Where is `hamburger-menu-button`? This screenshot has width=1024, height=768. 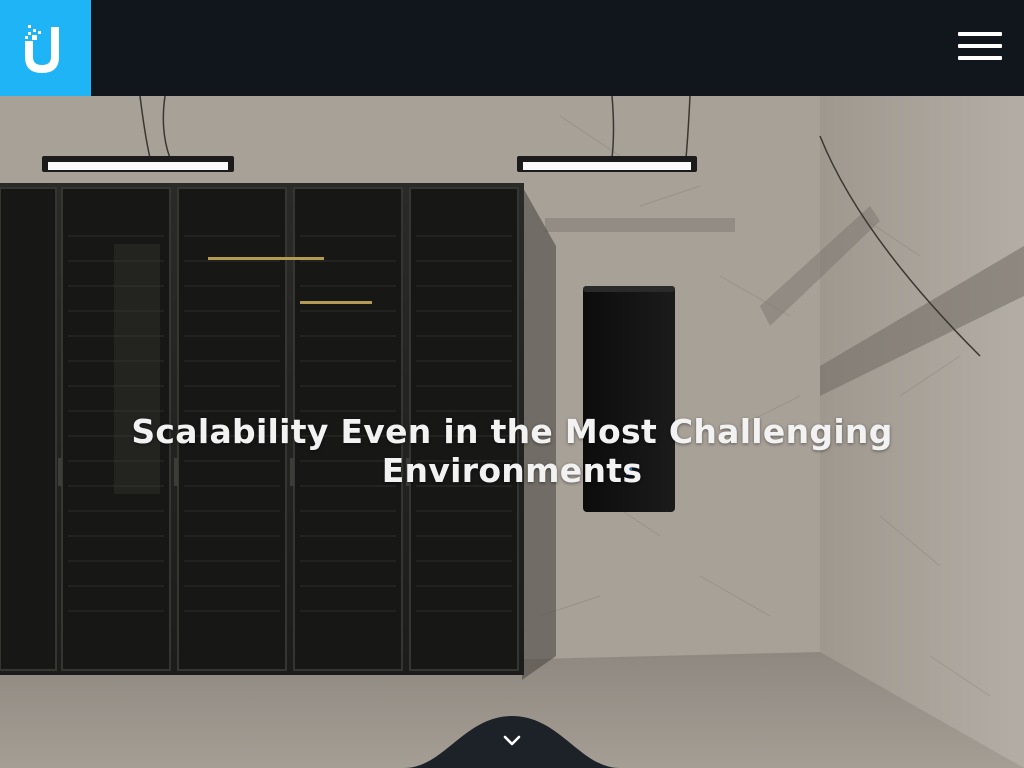 hamburger-menu-button is located at coordinates (980, 48).